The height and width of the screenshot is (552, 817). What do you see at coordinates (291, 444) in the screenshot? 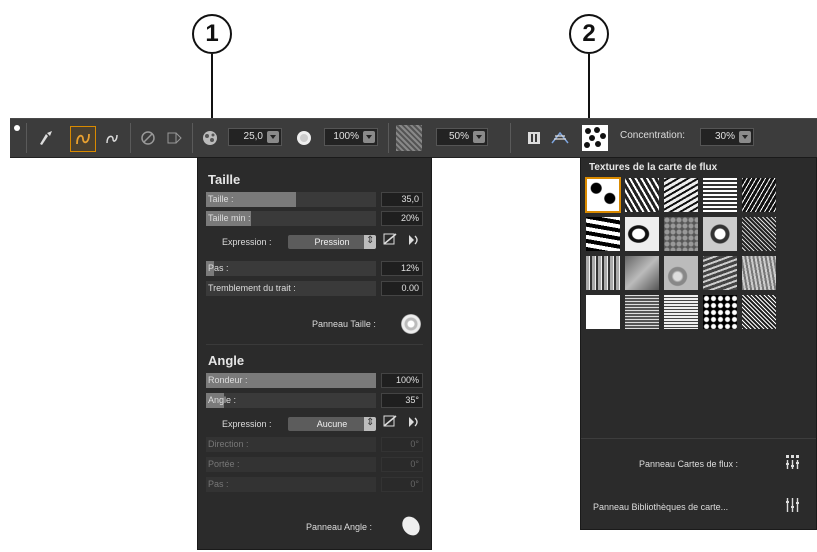
I see `direction-slider: Direction :` at bounding box center [291, 444].